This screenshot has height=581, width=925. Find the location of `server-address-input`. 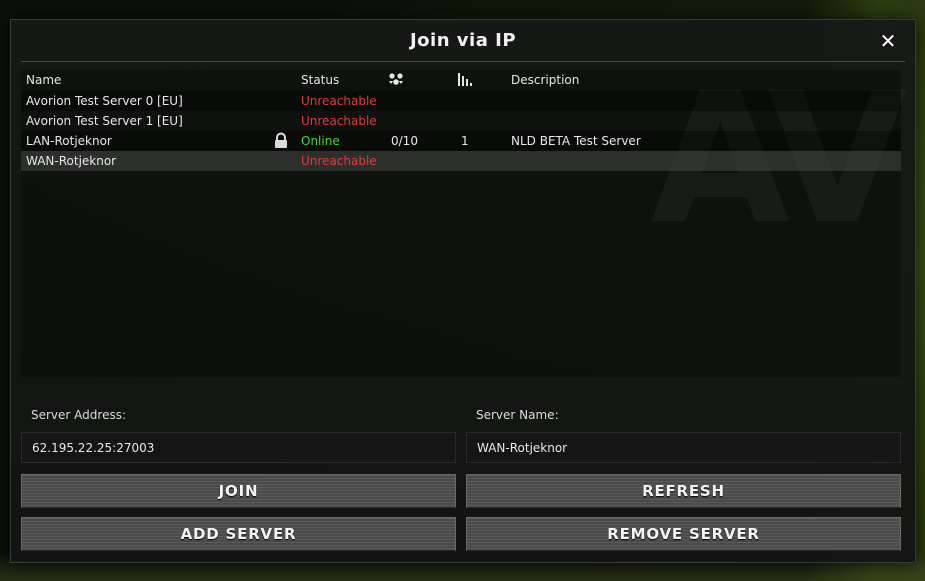

server-address-input is located at coordinates (238, 447).